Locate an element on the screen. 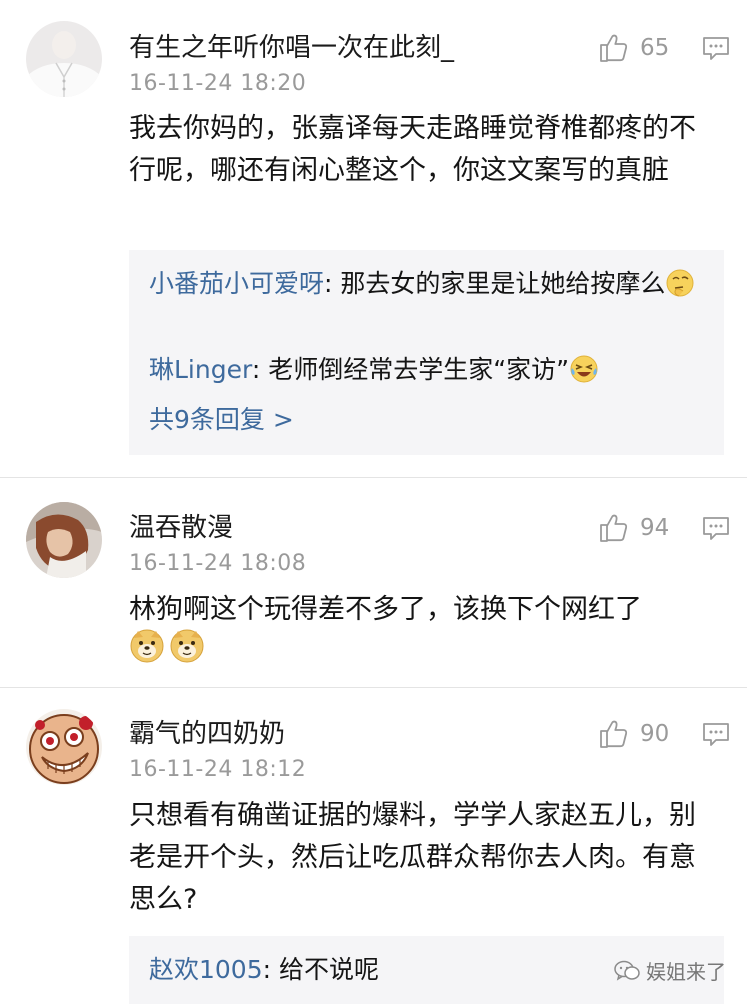  like-button: 94 is located at coordinates (633, 528).